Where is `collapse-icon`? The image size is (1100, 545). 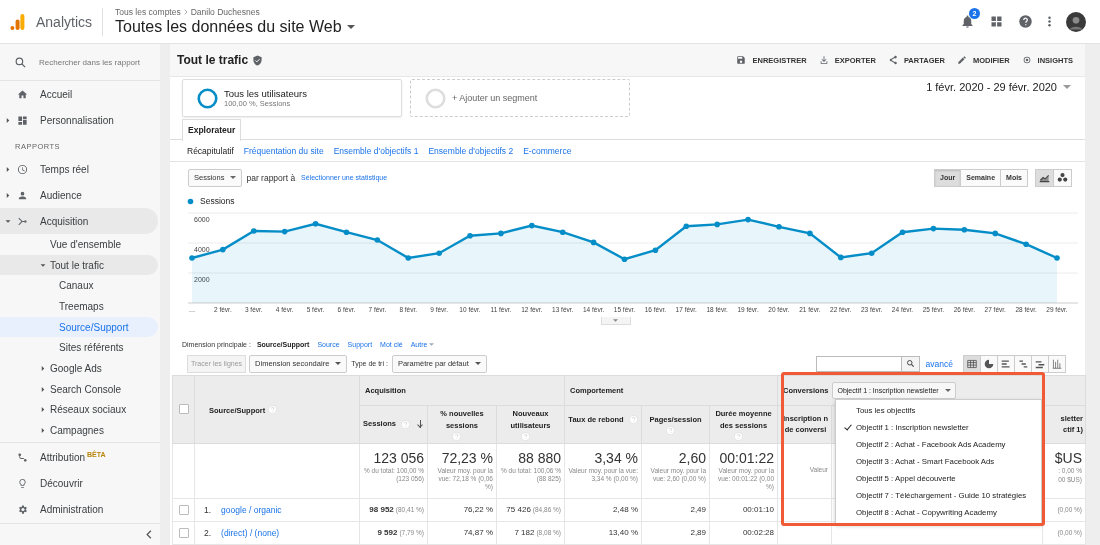 collapse-icon is located at coordinates (149, 534).